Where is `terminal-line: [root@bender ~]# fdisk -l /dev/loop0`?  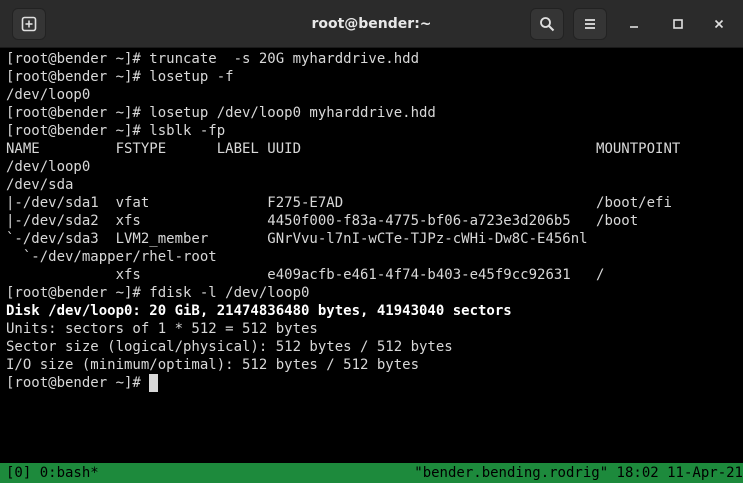
terminal-line: [root@bender ~]# fdisk -l /dev/loop0 is located at coordinates (158, 293).